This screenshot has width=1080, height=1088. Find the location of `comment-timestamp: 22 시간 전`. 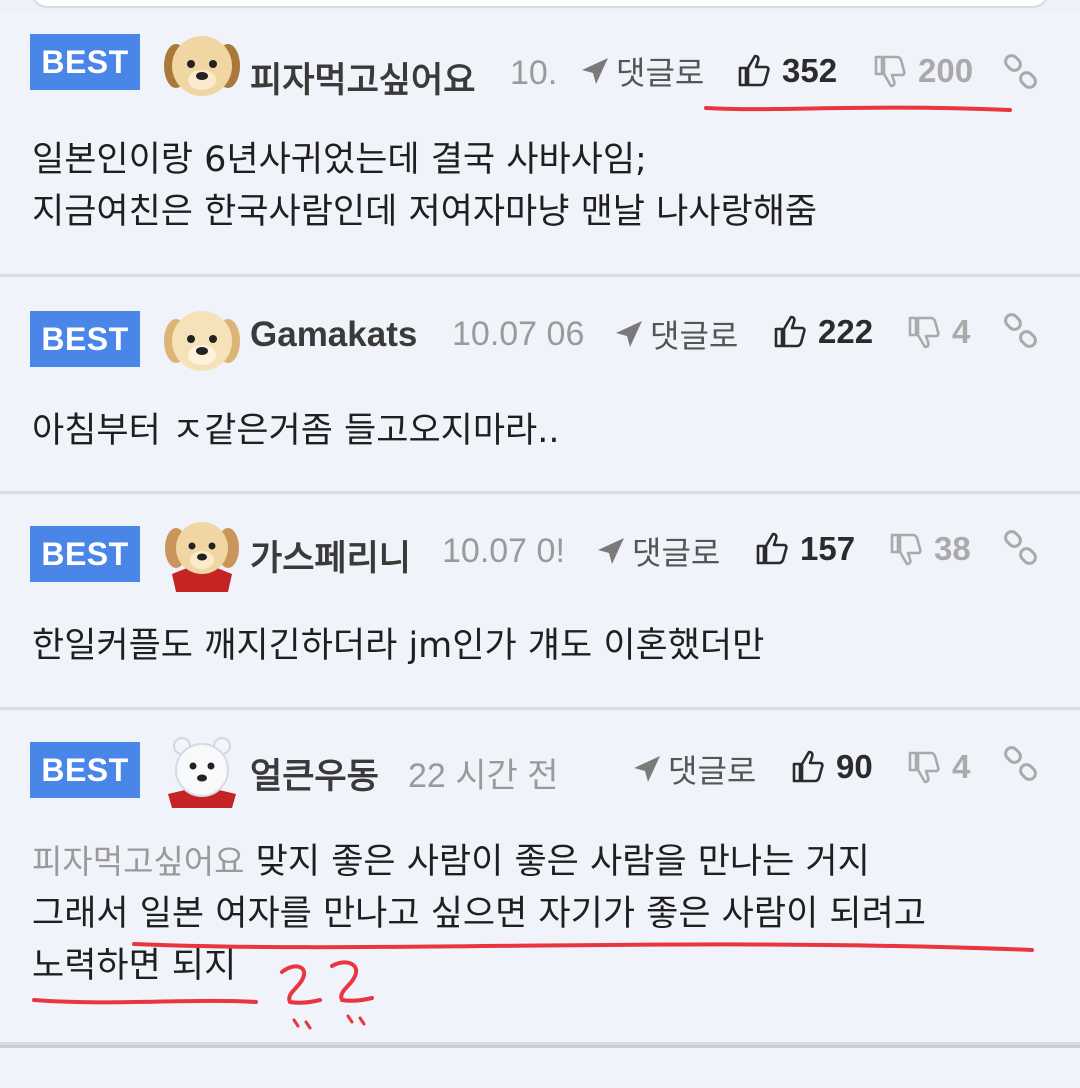

comment-timestamp: 22 시간 전 is located at coordinates (483, 776).